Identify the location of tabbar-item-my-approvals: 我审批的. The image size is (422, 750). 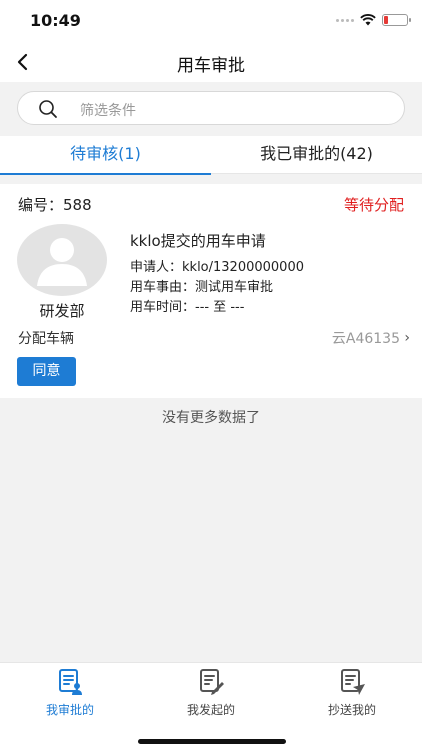
(70, 692).